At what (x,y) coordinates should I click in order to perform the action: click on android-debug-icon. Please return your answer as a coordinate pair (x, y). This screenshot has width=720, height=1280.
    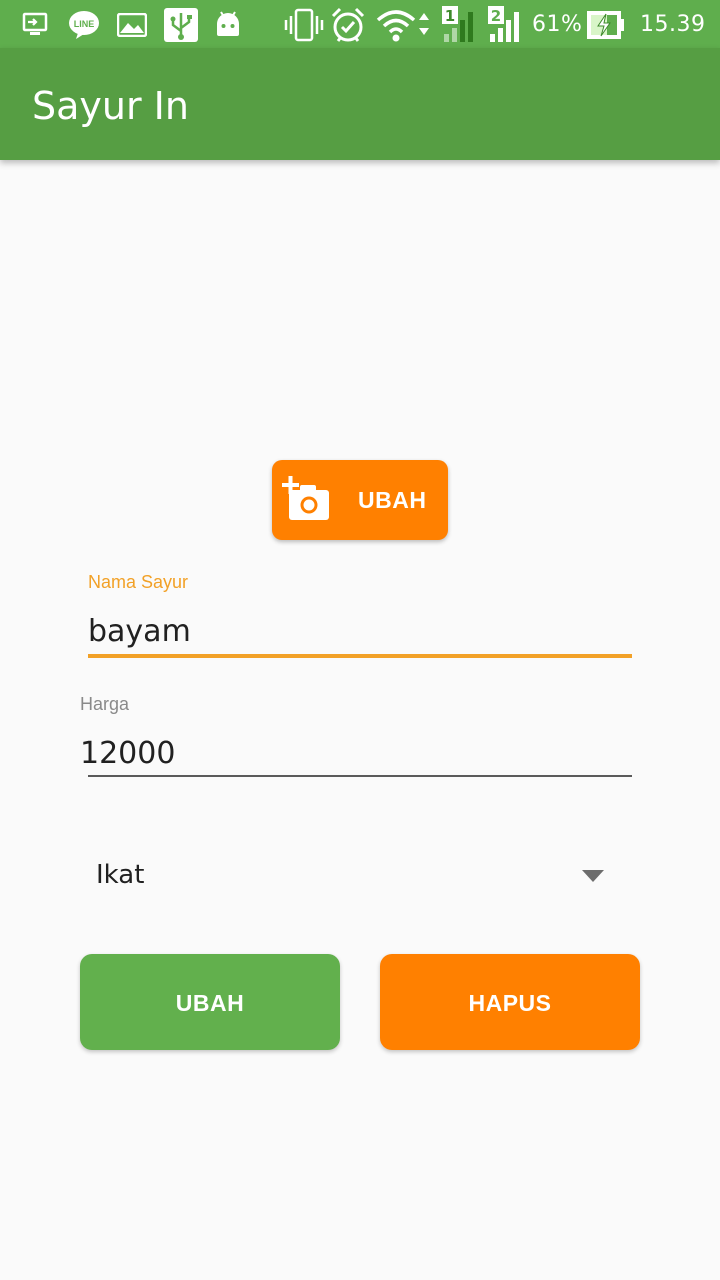
    Looking at the image, I should click on (228, 23).